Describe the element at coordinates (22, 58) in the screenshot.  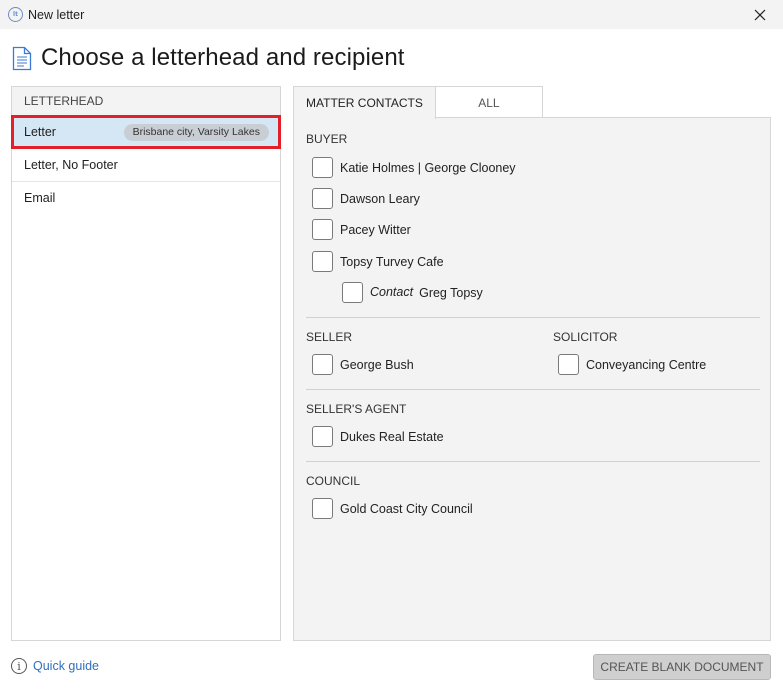
I see `document-icon` at that location.